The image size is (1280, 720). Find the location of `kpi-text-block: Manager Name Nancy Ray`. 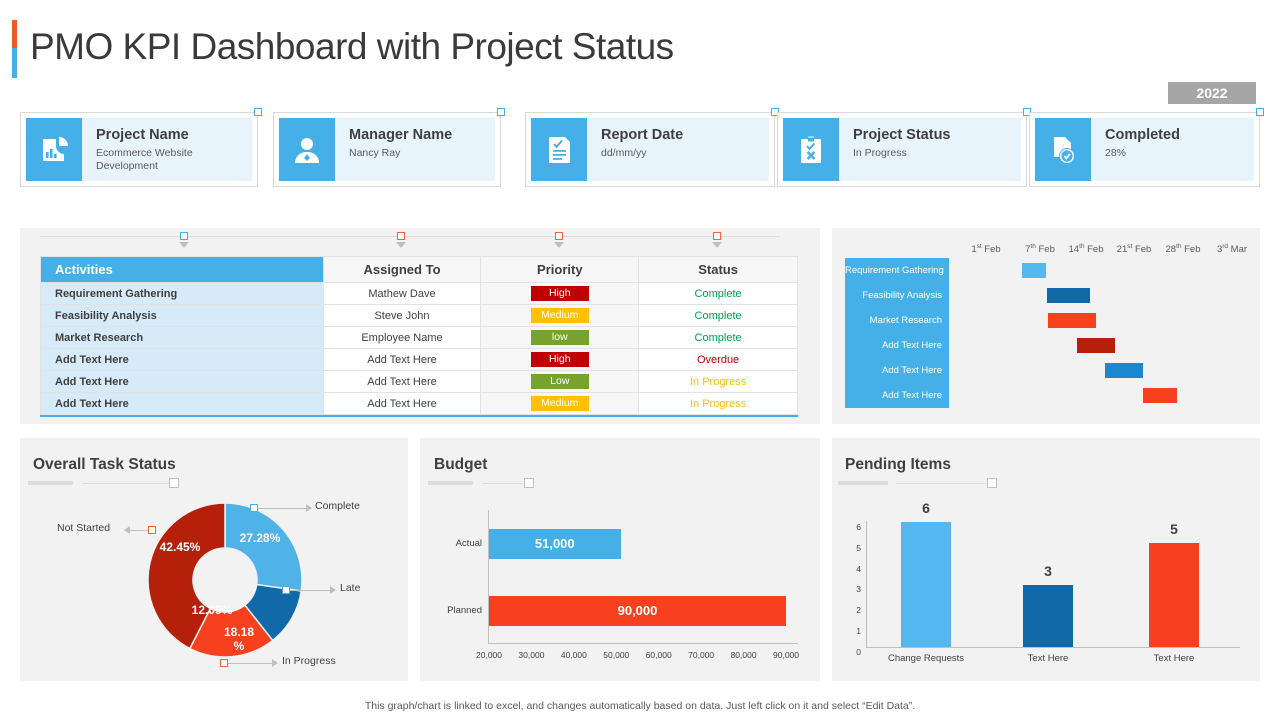

kpi-text-block: Manager Name Nancy Ray is located at coordinates (415, 149).